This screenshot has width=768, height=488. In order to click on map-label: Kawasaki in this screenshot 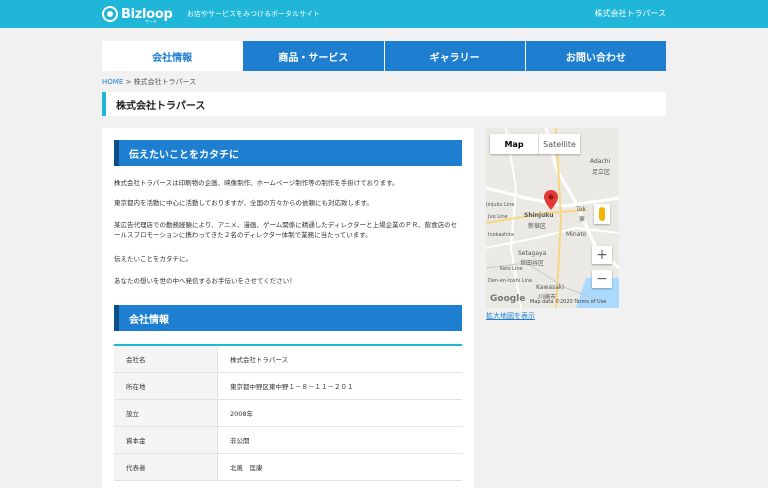, I will do `click(550, 287)`.